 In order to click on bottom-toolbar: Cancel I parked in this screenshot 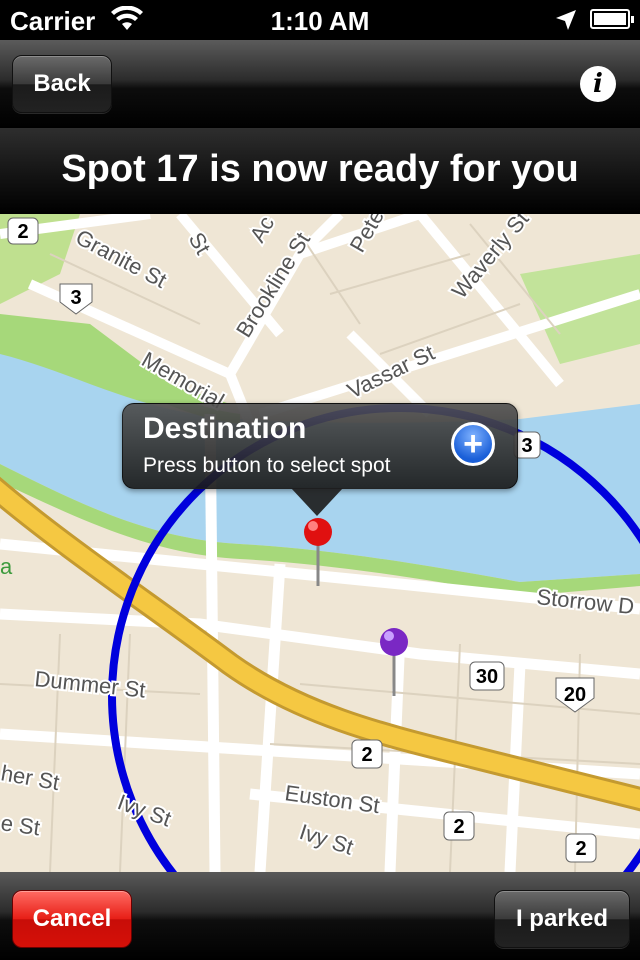, I will do `click(320, 916)`.